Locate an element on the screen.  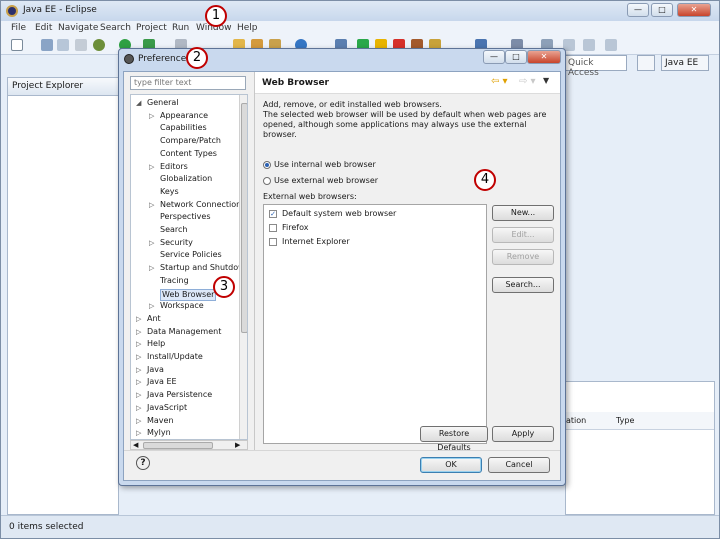
debug-icon is located at coordinates (99, 45).